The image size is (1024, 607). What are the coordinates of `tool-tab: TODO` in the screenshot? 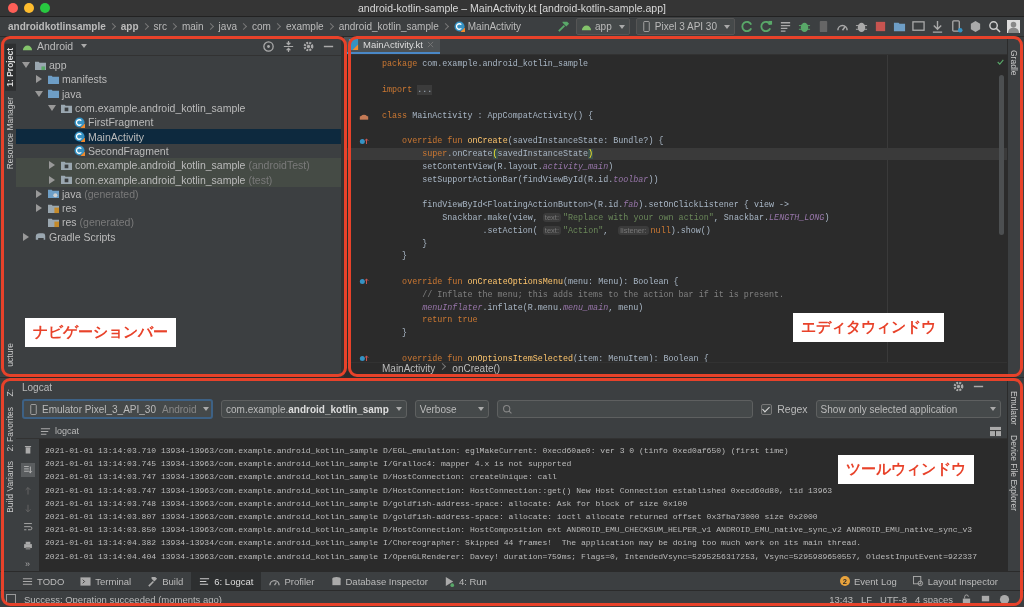 It's located at (43, 581).